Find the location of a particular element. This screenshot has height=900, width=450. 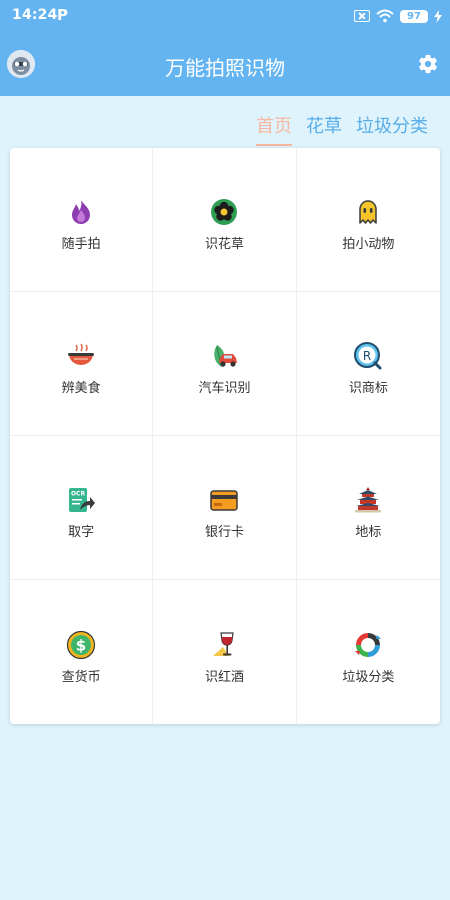

grid-item-food: 辨美食 is located at coordinates (82, 364).